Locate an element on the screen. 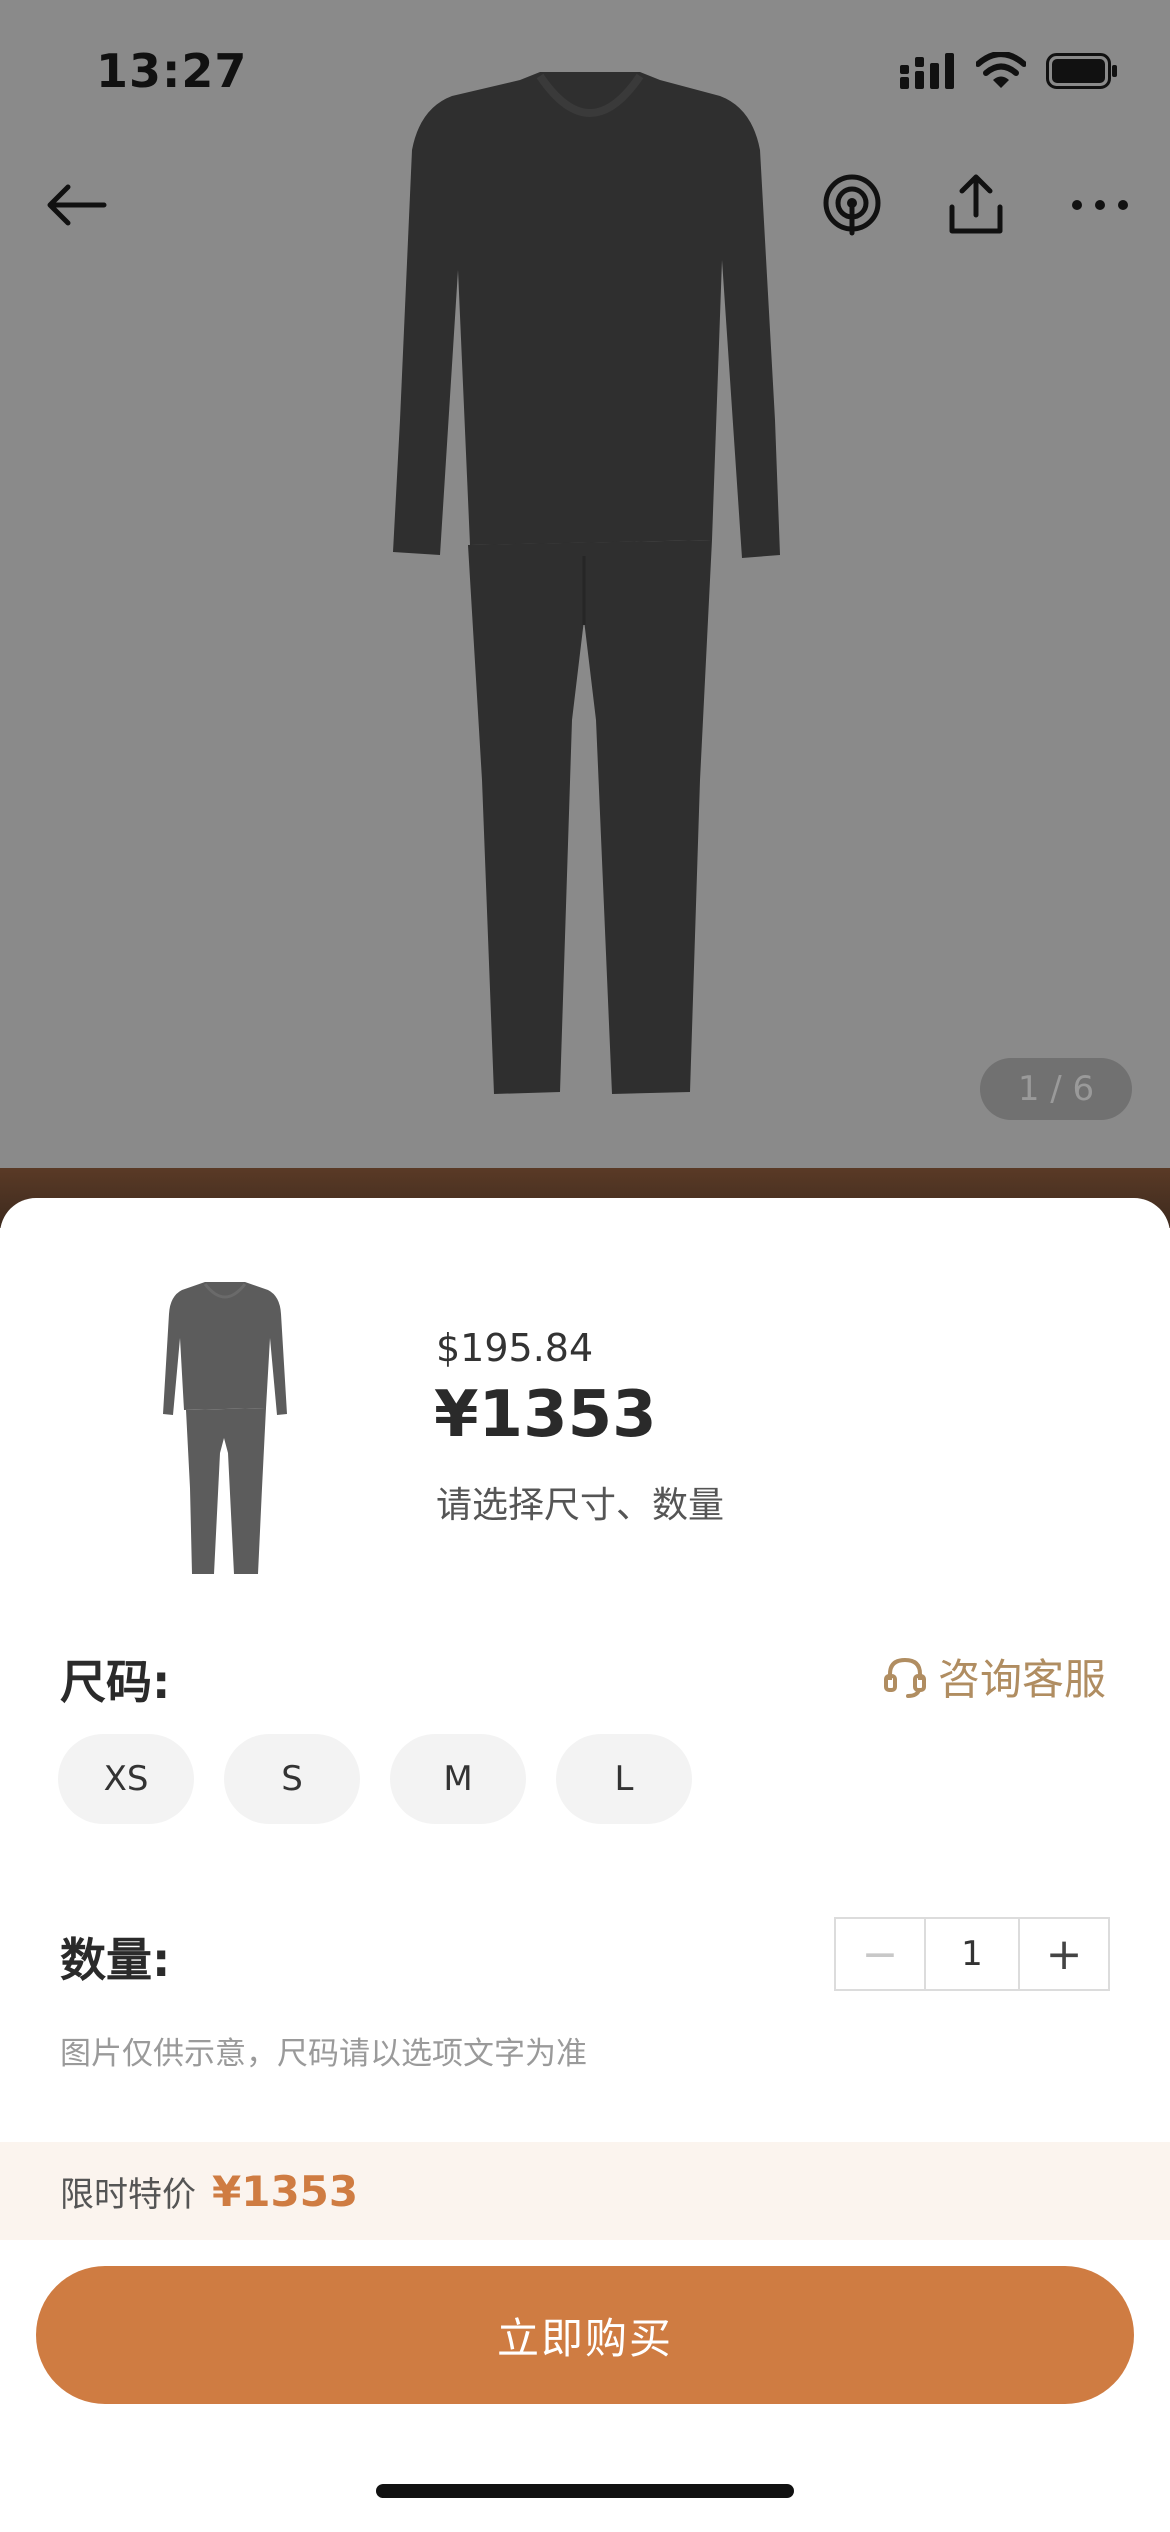  price-cny: ¥1353 is located at coordinates (545, 1415).